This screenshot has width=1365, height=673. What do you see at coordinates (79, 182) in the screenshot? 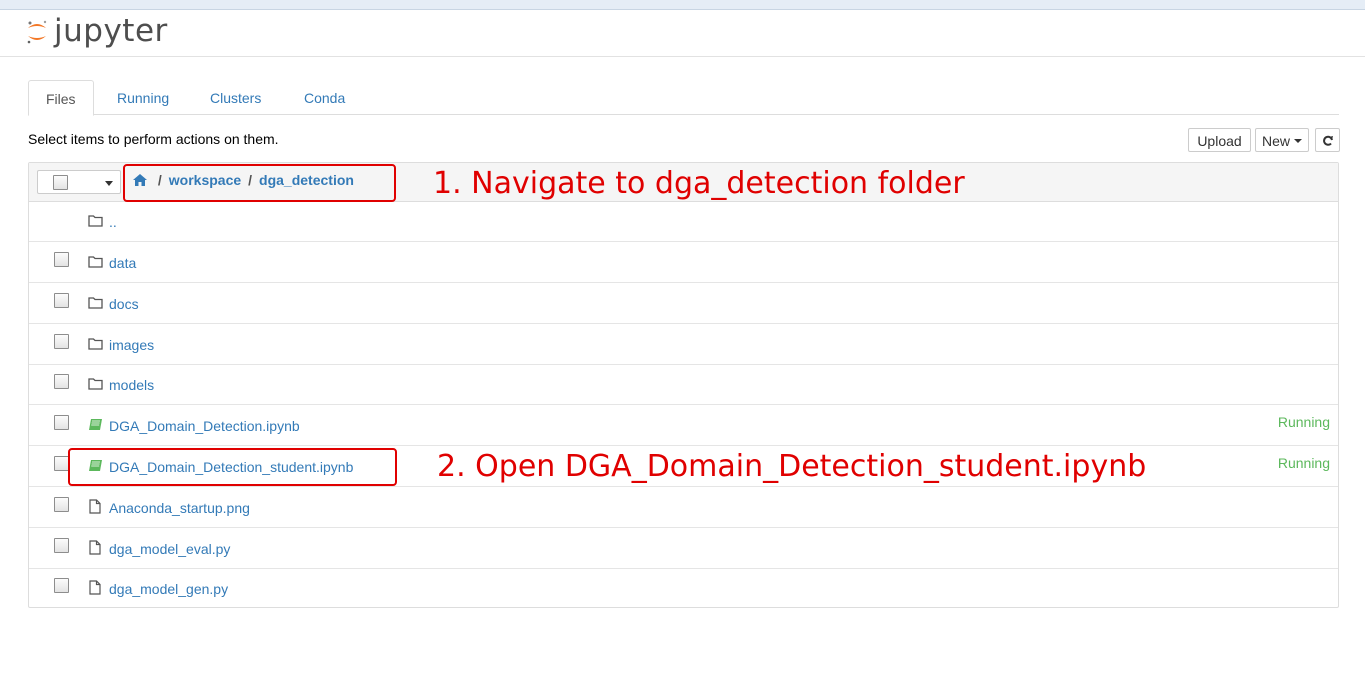
I see `select-all-dropdown` at bounding box center [79, 182].